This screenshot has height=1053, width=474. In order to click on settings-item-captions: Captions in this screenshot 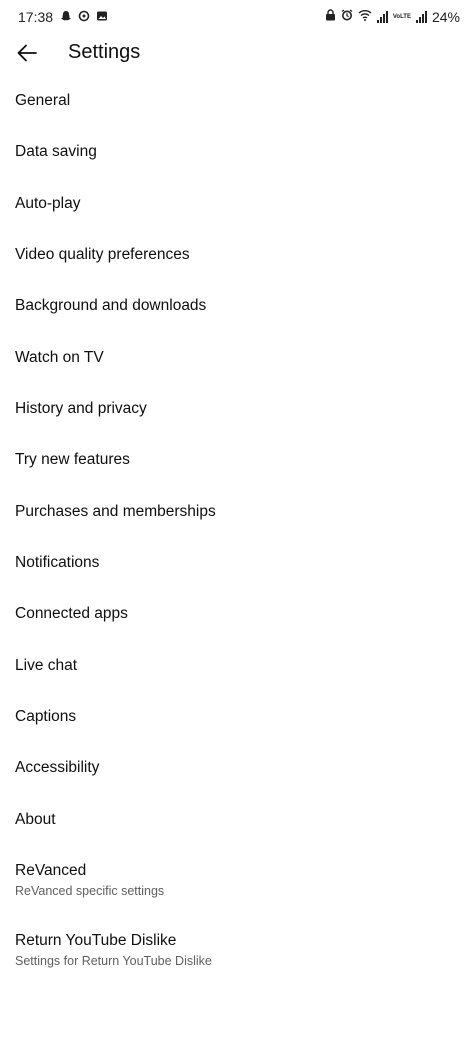, I will do `click(237, 717)`.